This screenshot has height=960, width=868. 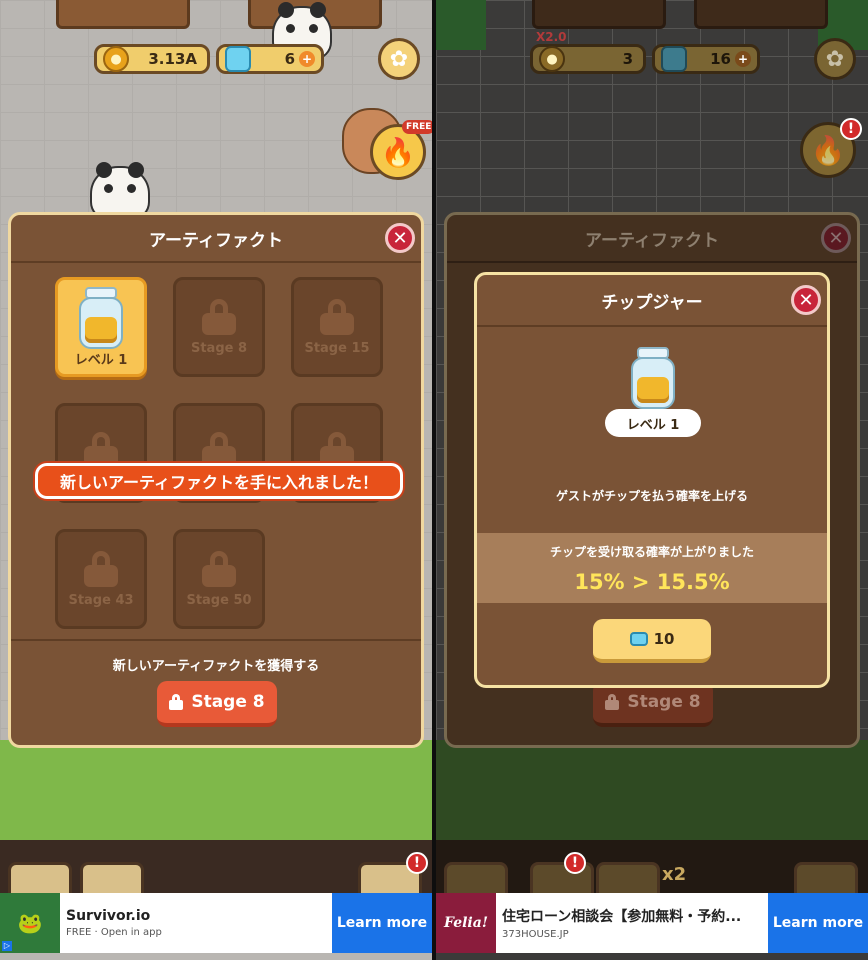 I want to click on artifact-description: ゲストがチップを払う確率を上げる, so click(x=651, y=496).